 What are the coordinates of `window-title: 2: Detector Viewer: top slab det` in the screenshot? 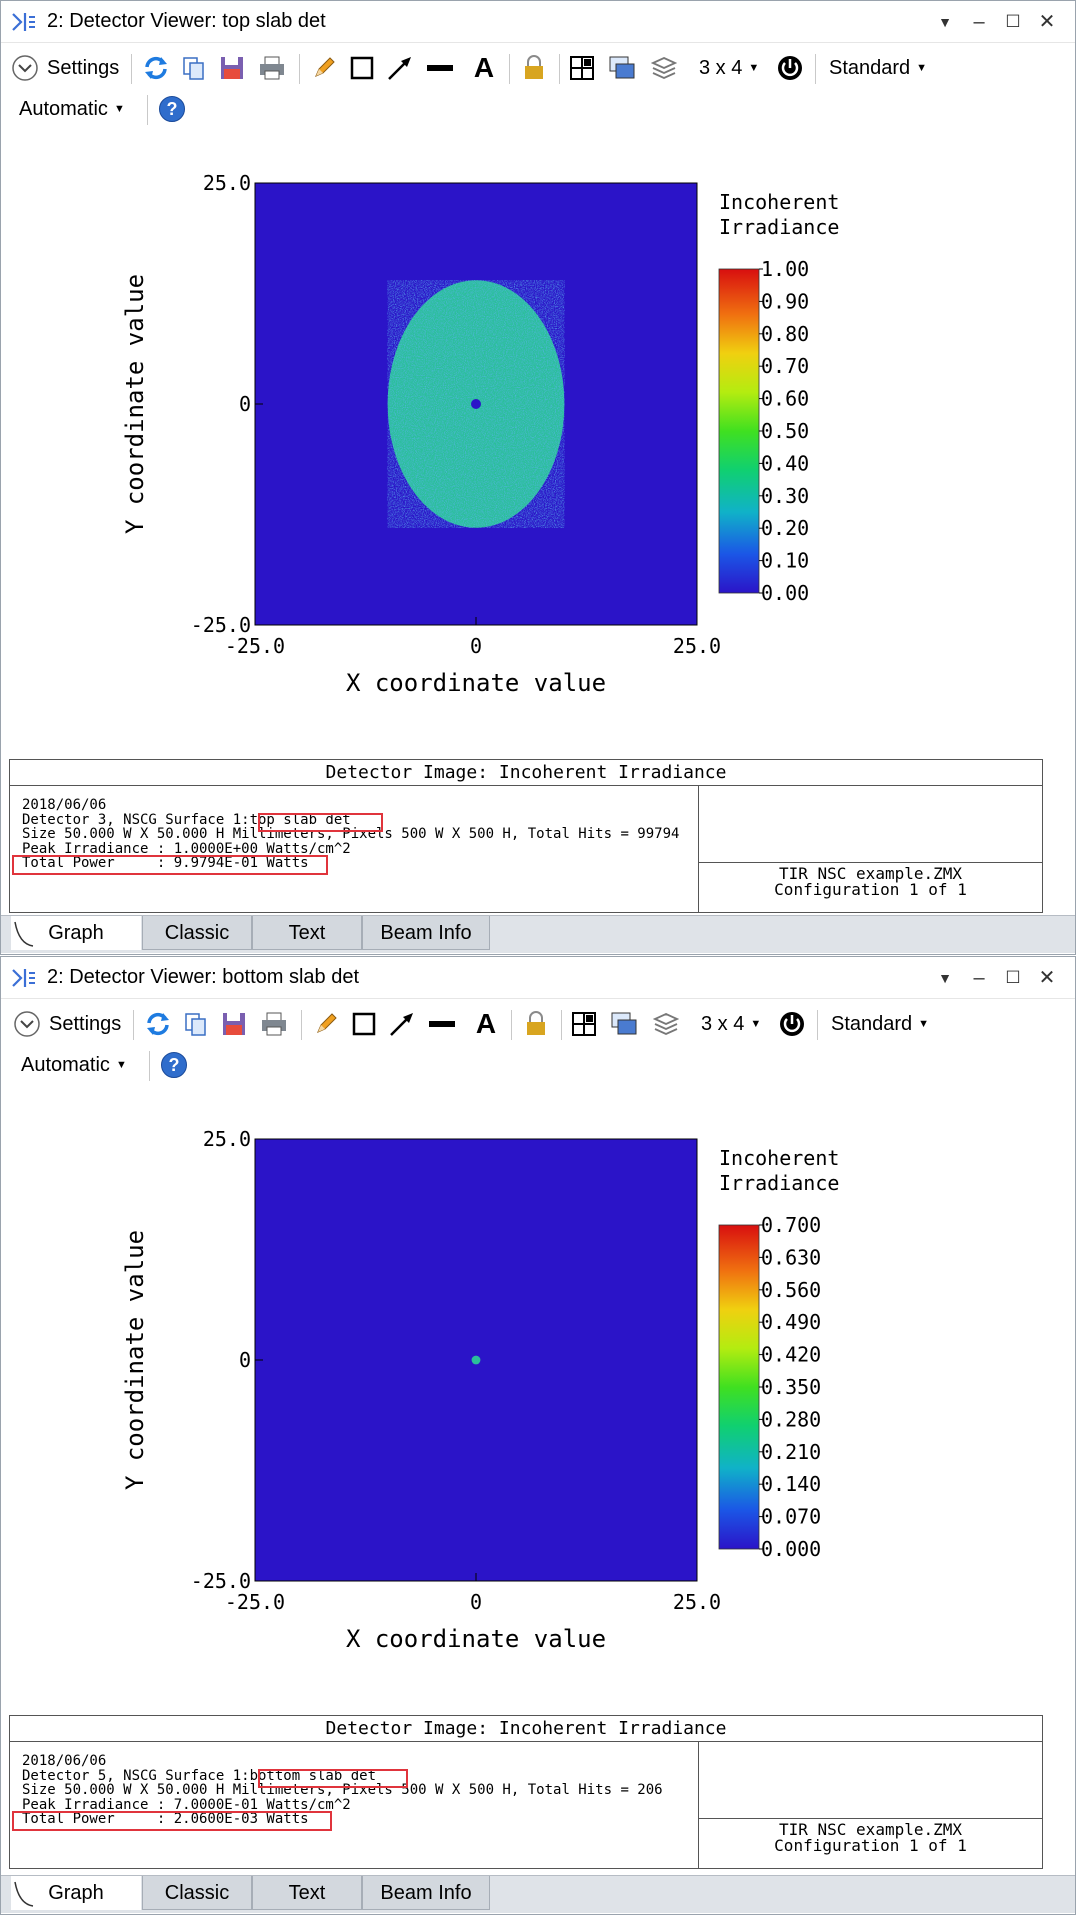 It's located at (186, 21).